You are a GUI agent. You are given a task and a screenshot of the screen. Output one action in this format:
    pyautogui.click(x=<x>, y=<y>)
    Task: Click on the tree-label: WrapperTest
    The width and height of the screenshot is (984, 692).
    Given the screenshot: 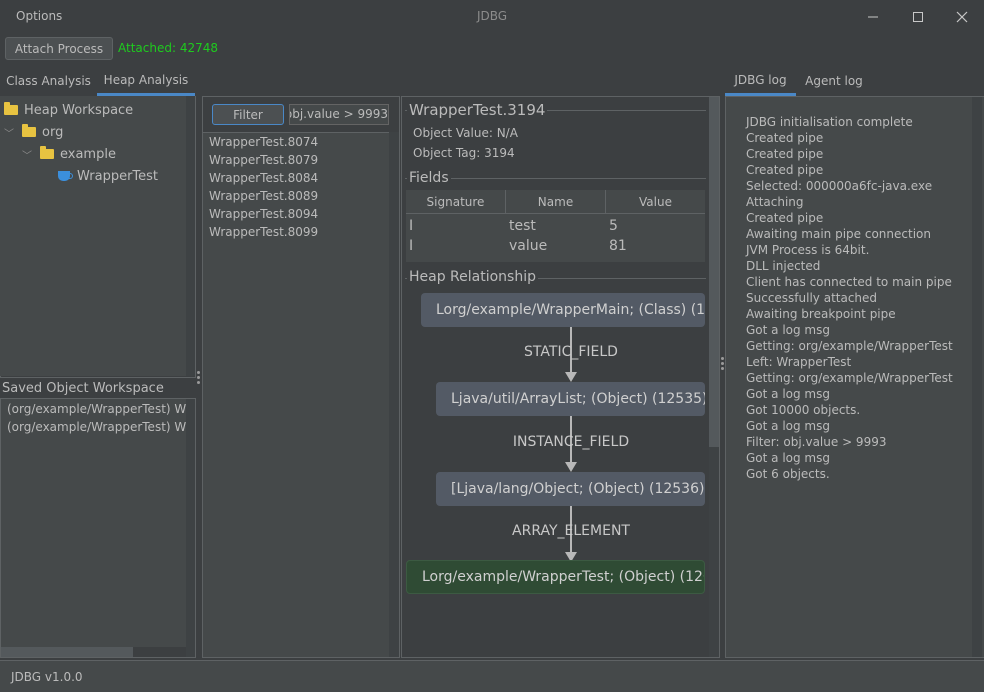 What is the action you would take?
    pyautogui.click(x=118, y=176)
    